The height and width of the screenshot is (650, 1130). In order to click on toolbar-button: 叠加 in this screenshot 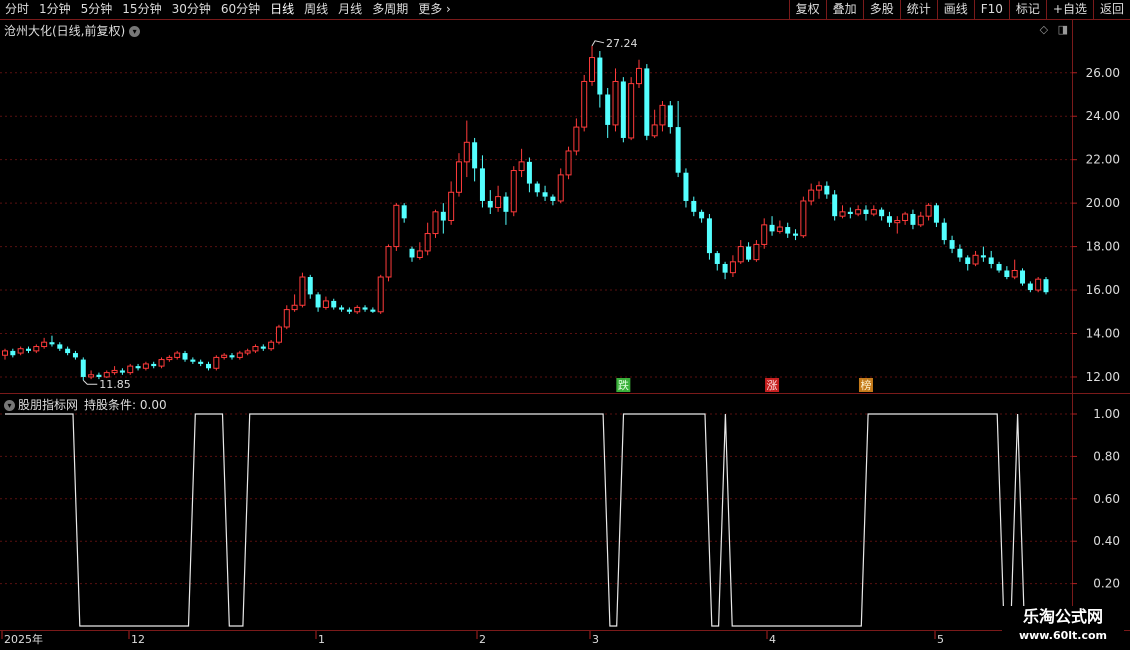, I will do `click(844, 9)`.